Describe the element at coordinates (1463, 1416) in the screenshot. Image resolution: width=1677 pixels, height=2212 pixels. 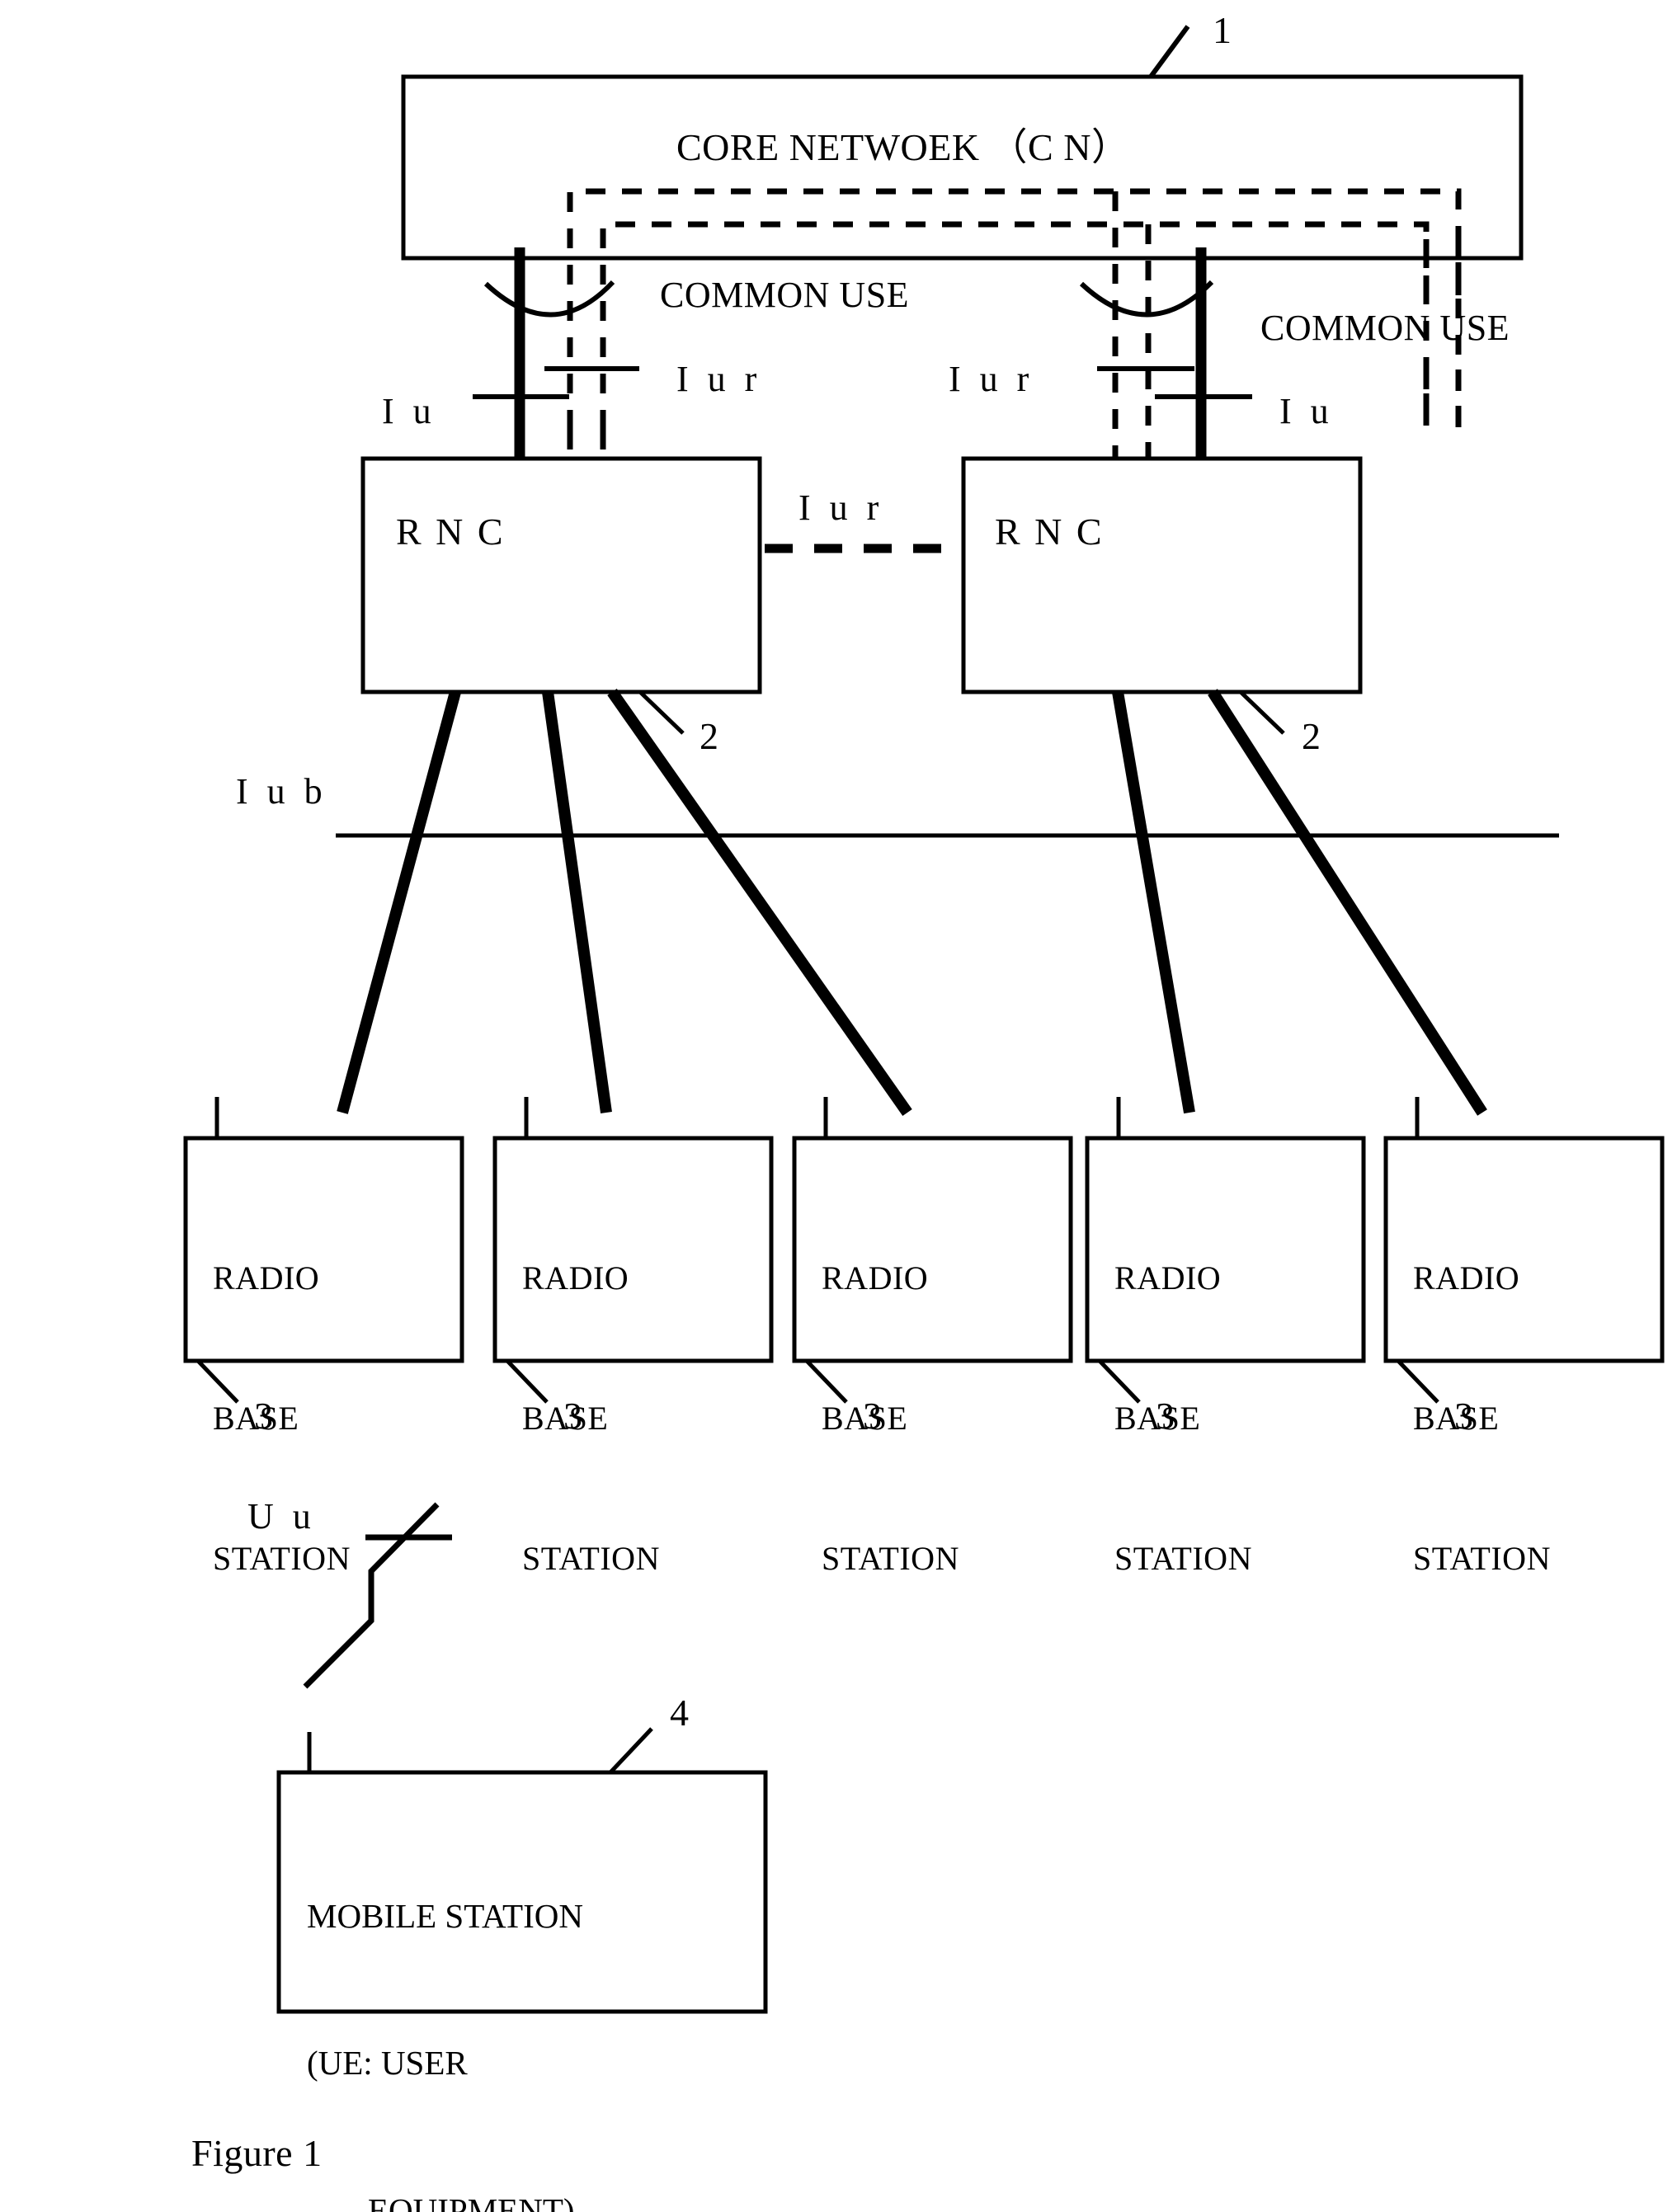
I see `ref-number-rbs-5: 3` at that location.